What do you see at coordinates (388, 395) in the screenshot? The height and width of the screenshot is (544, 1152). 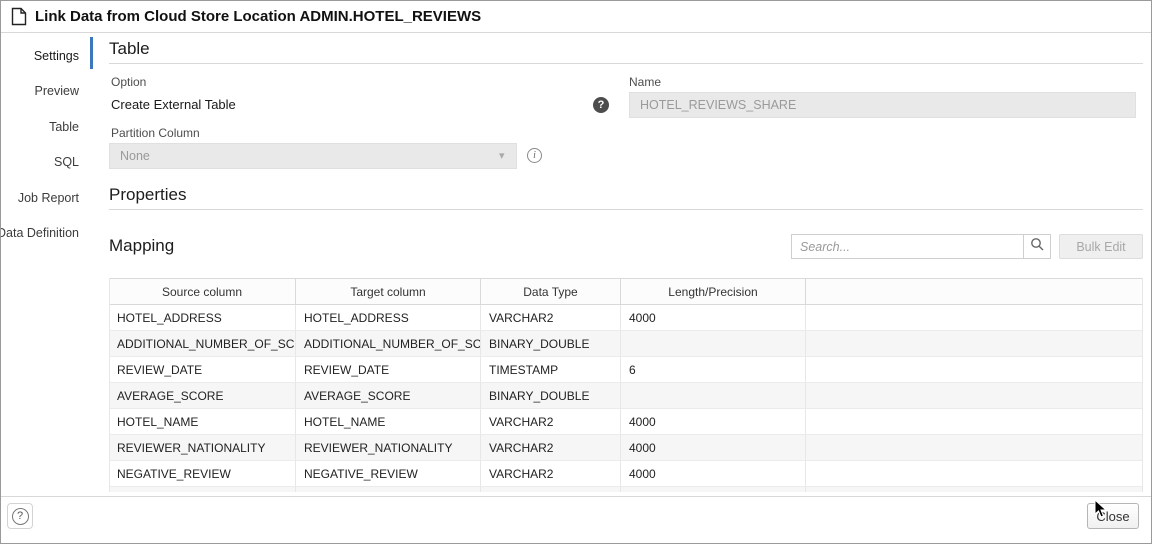 I see `target-cell: AVERAGE_SCORE` at bounding box center [388, 395].